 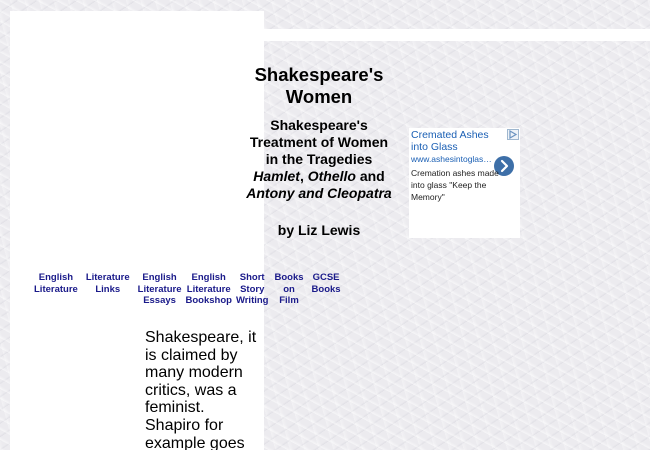 I want to click on title-block: Shakespeare's Women, so click(x=319, y=86).